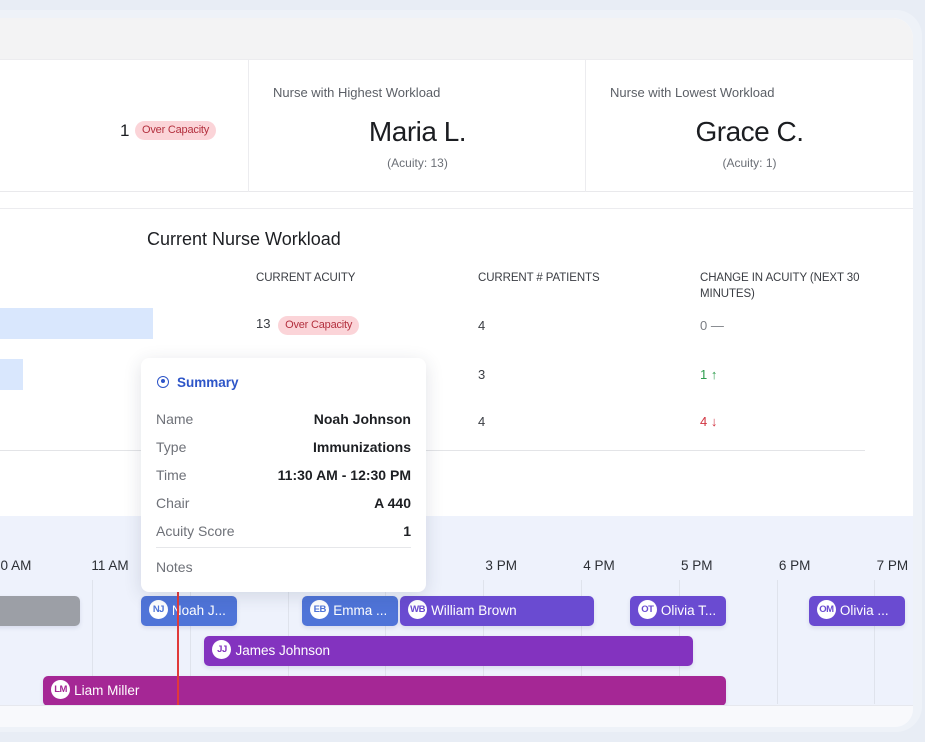 The width and height of the screenshot is (925, 742). I want to click on appointment-block: WB William Brown, so click(497, 611).